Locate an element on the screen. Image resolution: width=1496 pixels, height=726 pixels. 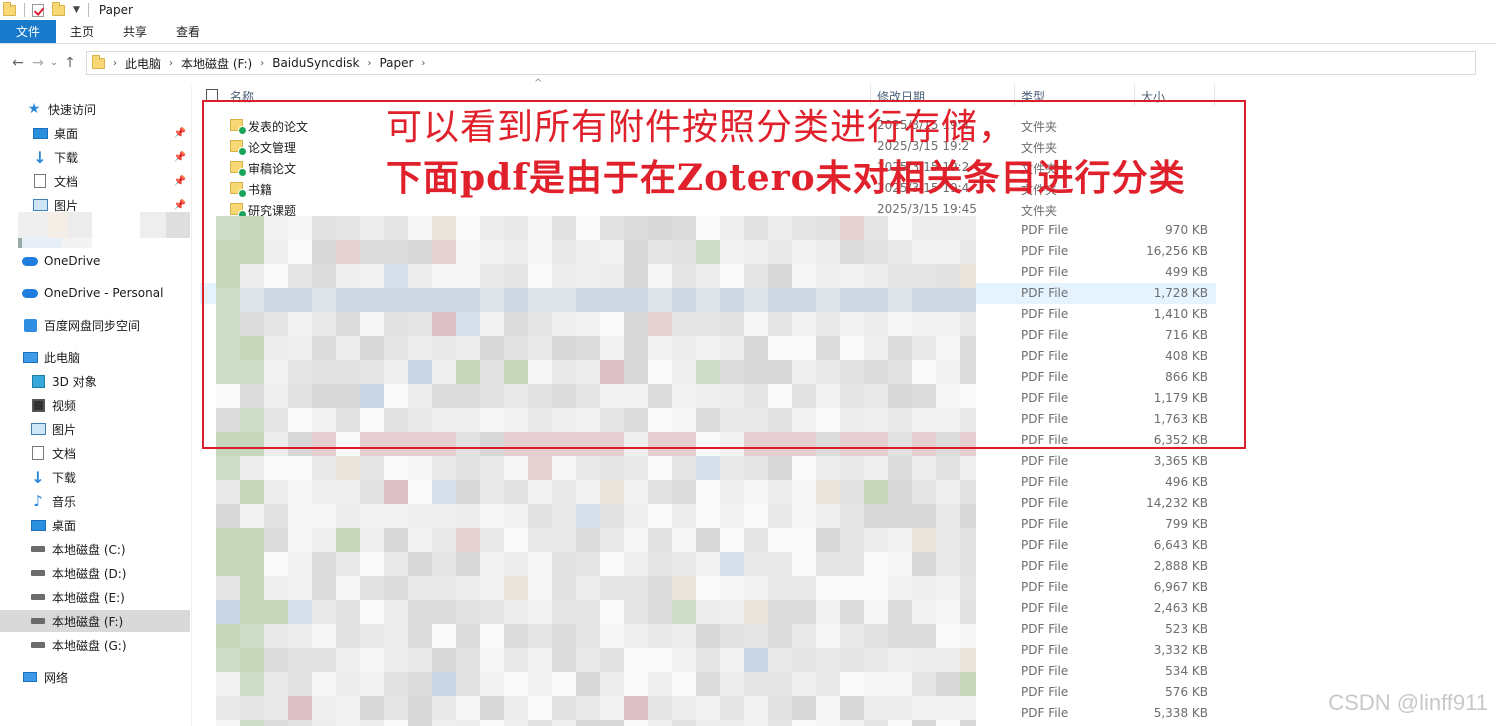
sidebar-item-quick-access: ★ 快速访问 is located at coordinates (95, 109).